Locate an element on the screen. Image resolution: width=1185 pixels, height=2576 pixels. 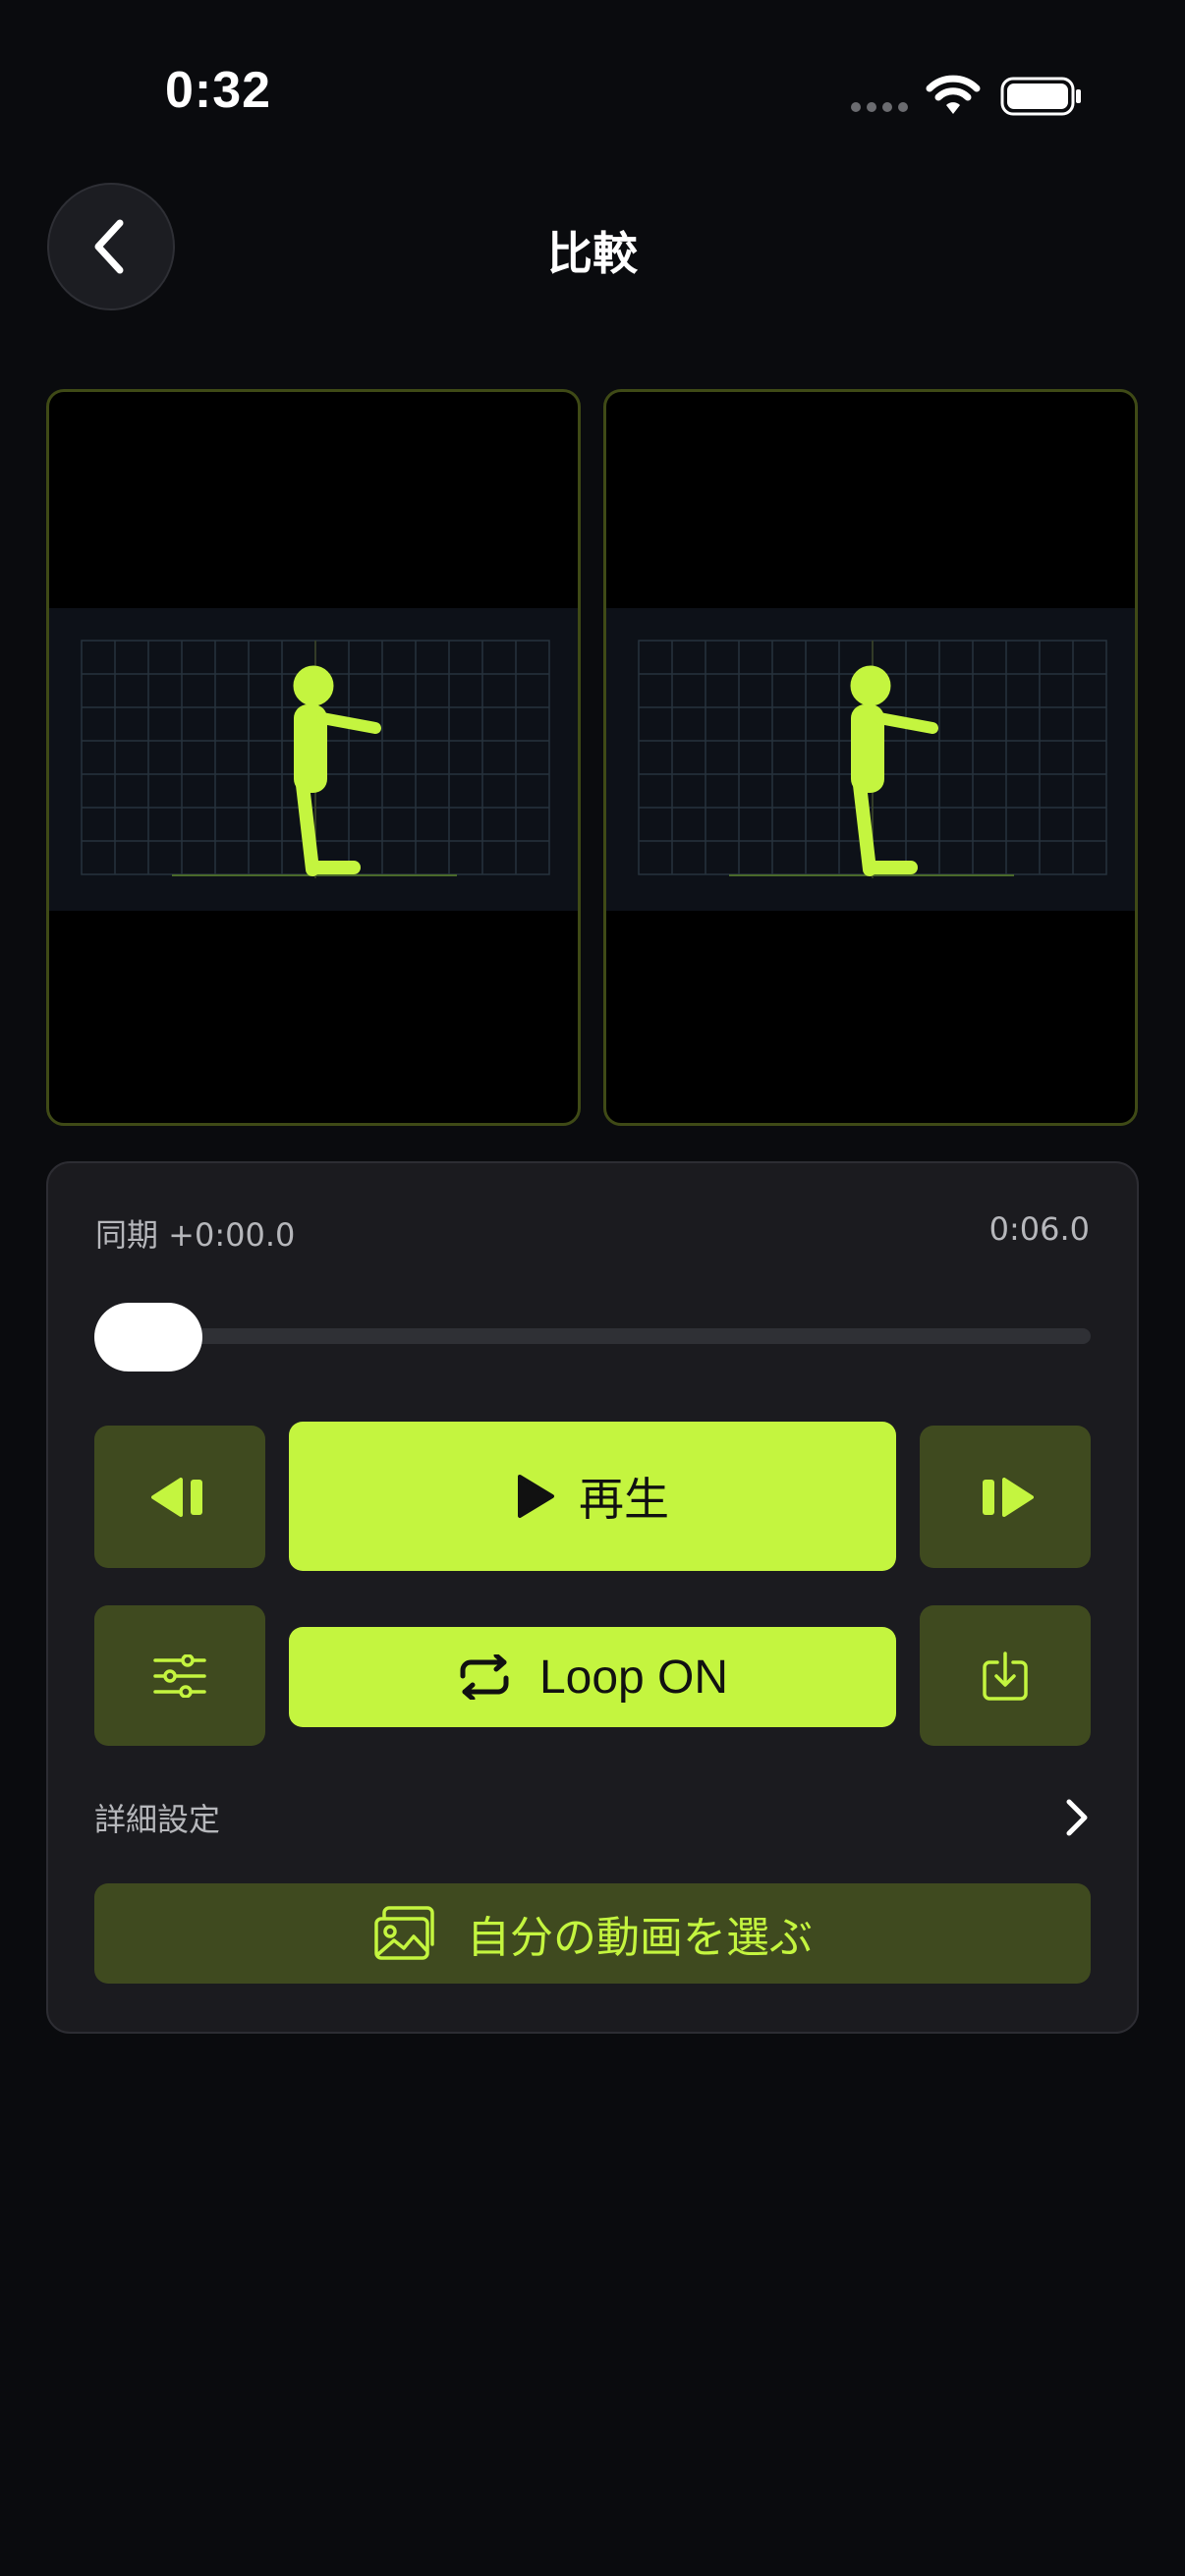
video-pane-right is located at coordinates (871, 757).